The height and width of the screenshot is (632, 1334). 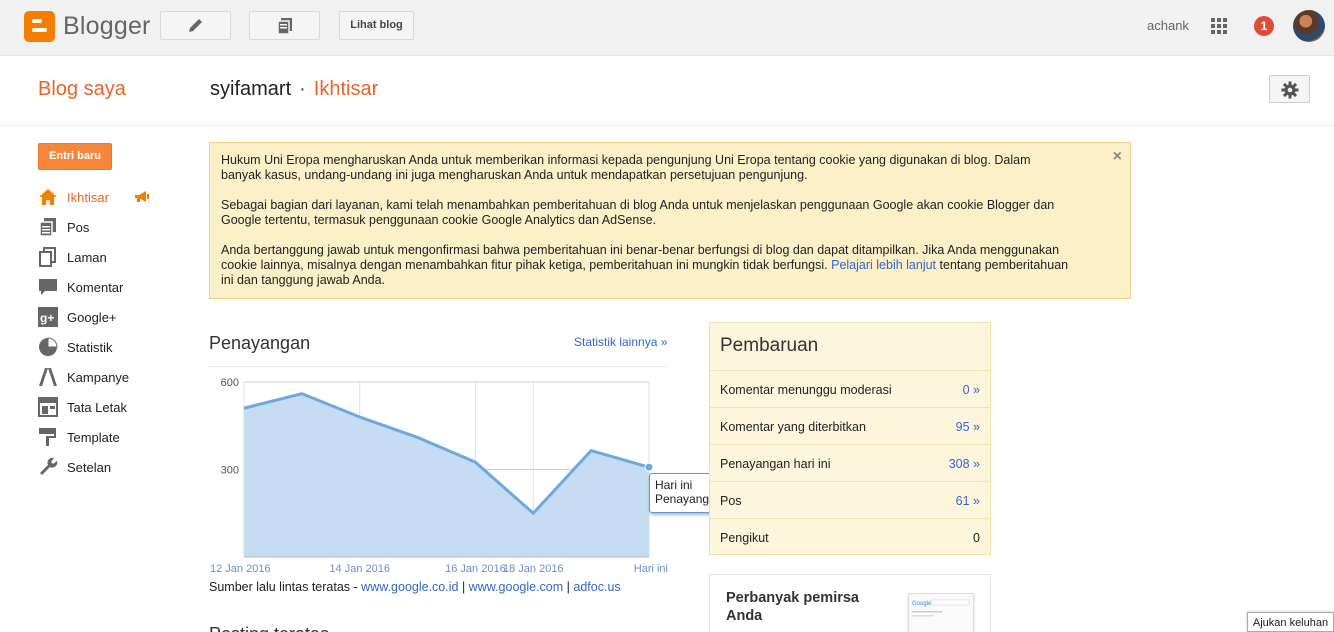 I want to click on sidebar-item-comments: Komentar, so click(x=108, y=289).